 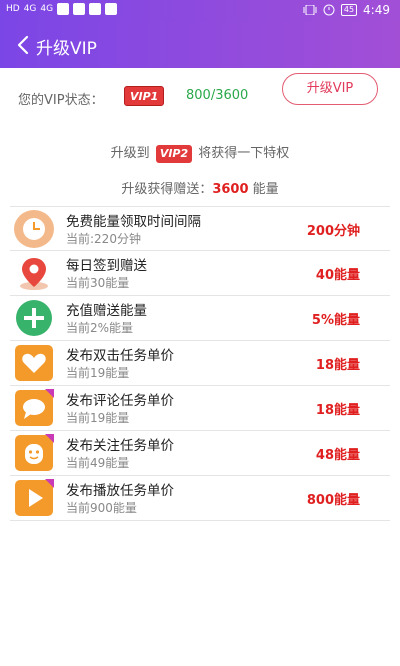 I want to click on benefits-heading: 升级到 VIP2 将获得一下特权, so click(x=200, y=152).